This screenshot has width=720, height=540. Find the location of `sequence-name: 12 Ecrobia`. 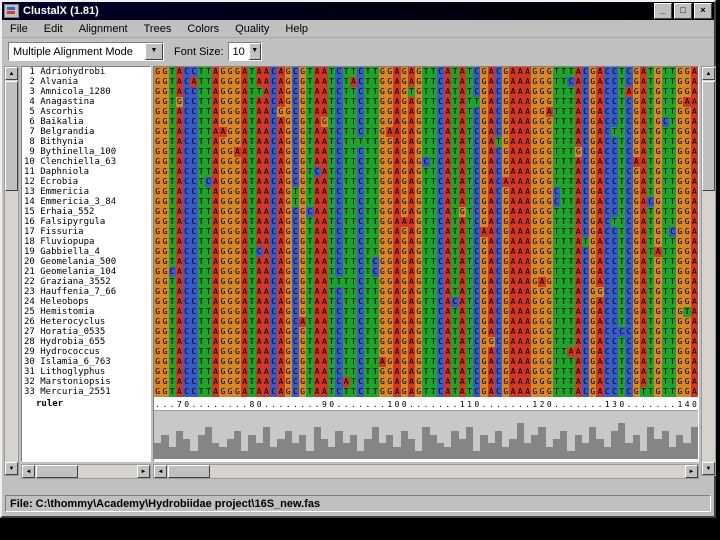

sequence-name: 12 Ecrobia is located at coordinates (86, 182).